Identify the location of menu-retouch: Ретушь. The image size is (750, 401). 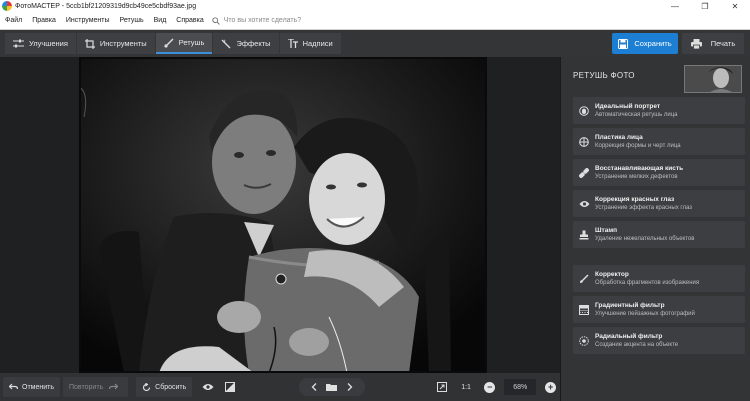
(132, 20).